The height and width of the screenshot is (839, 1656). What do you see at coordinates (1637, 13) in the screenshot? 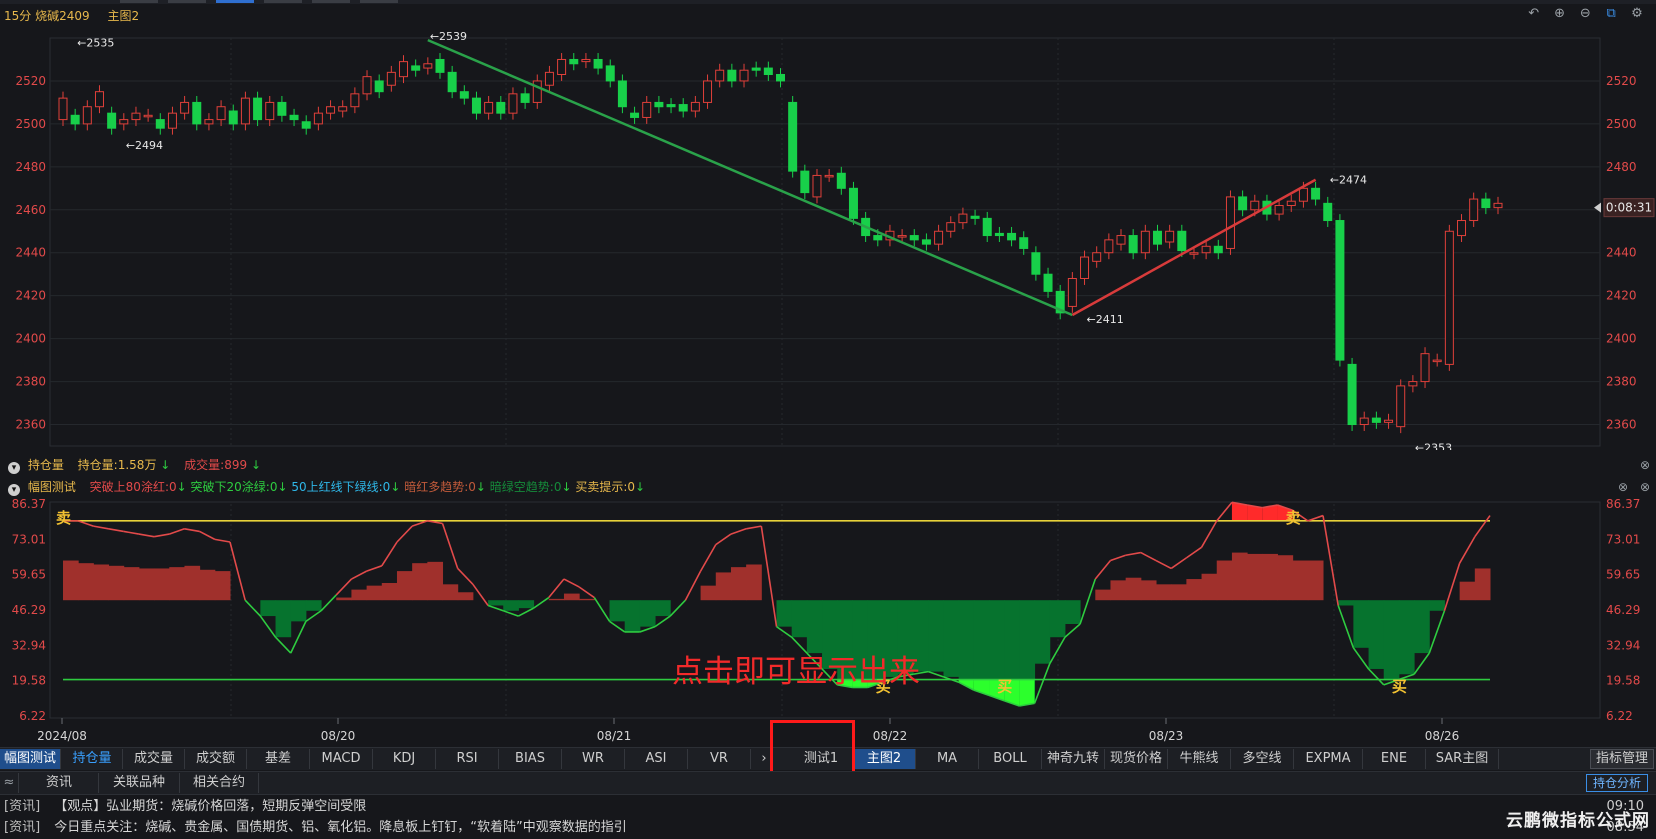
I see `settings-icon: ⚙` at bounding box center [1637, 13].